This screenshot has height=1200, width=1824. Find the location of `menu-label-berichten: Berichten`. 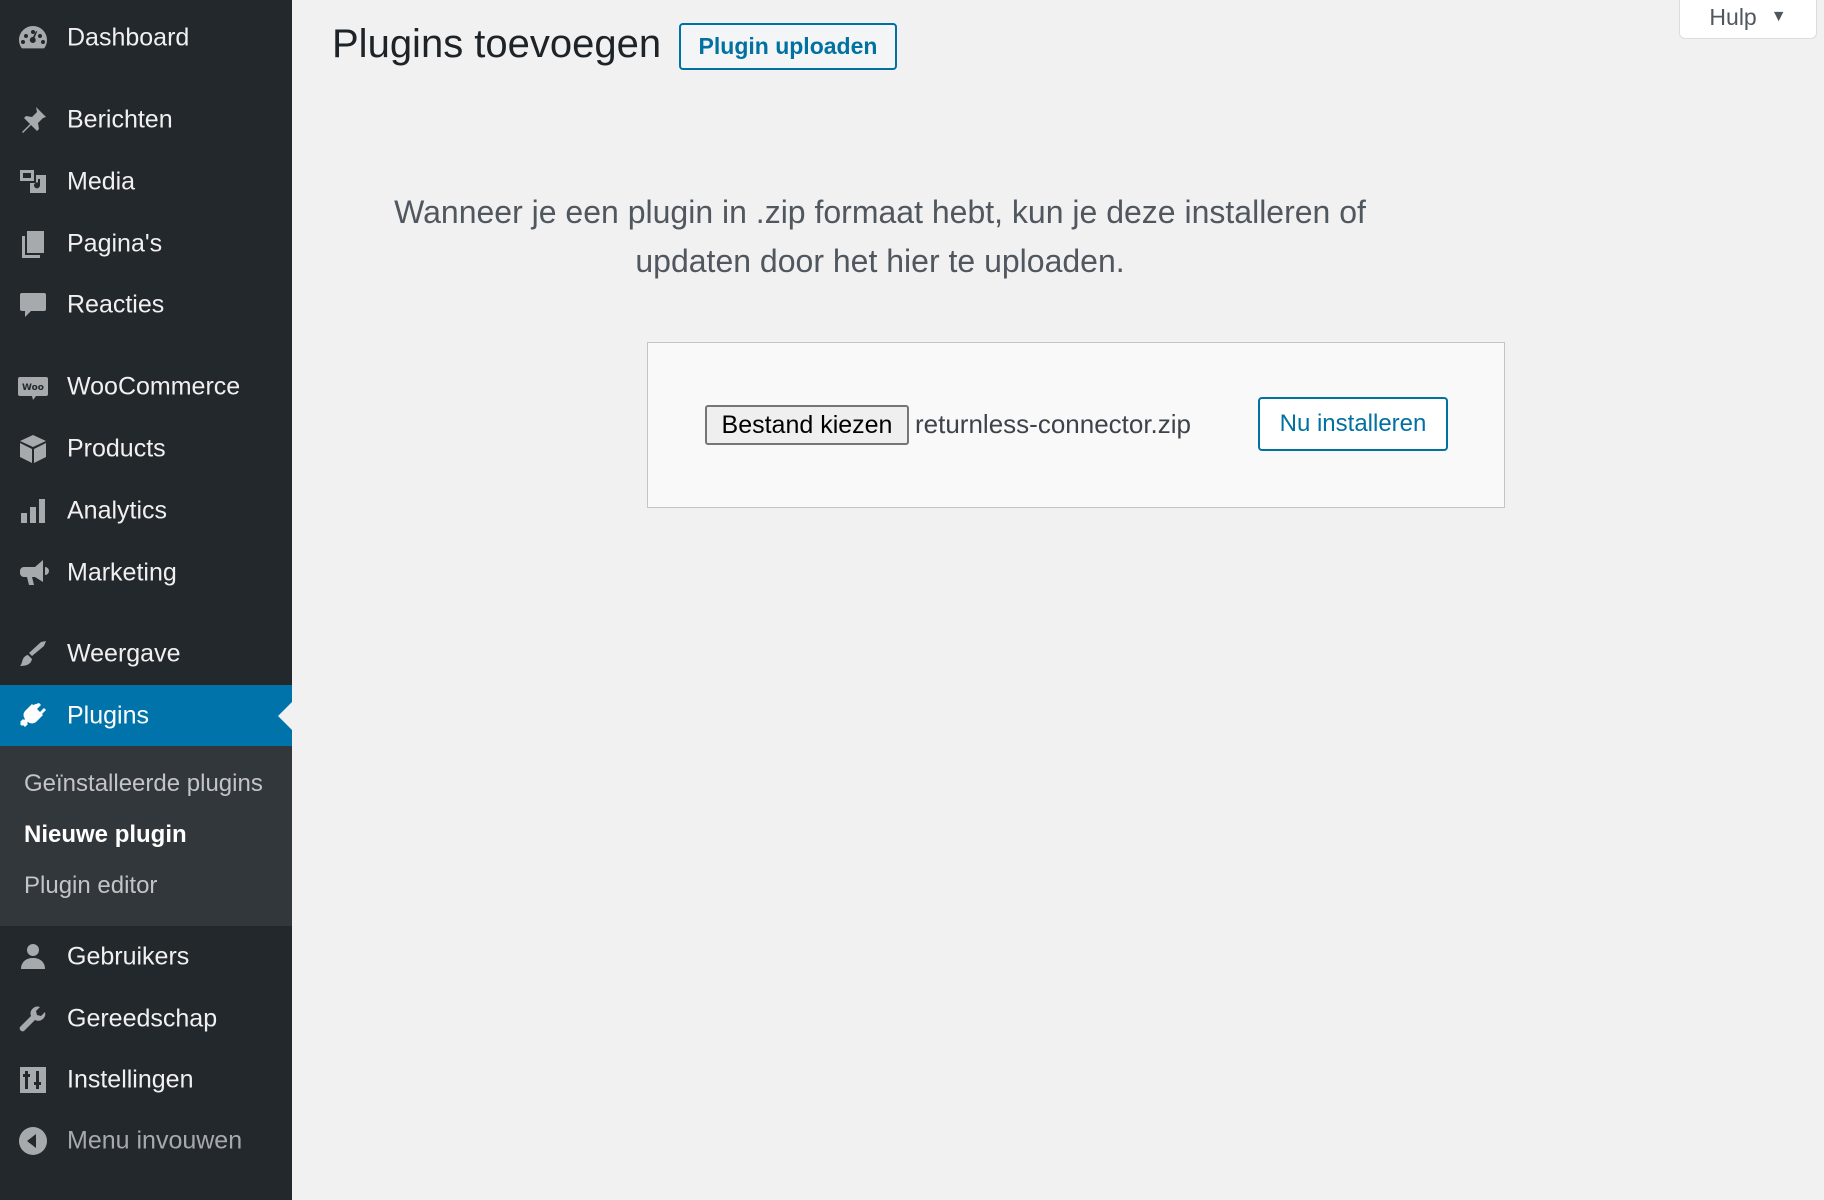

menu-label-berichten: Berichten is located at coordinates (120, 119).